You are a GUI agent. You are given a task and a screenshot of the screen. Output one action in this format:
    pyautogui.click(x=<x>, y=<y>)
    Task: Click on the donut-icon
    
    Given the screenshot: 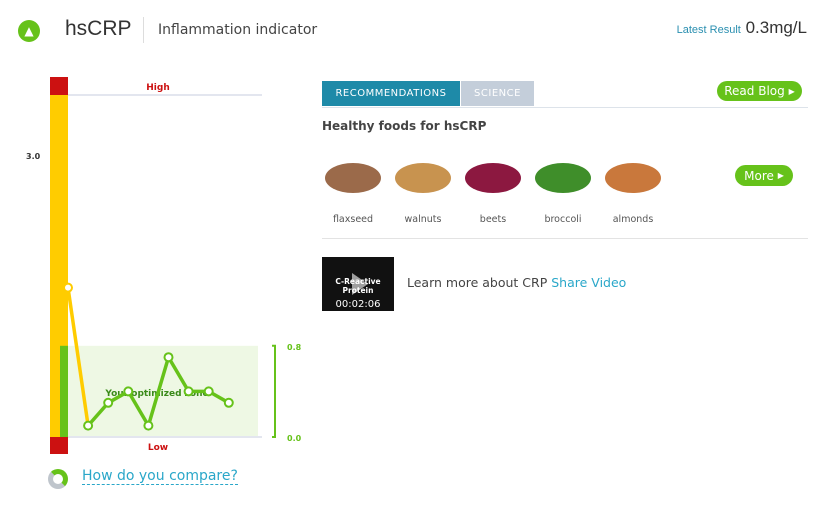 What is the action you would take?
    pyautogui.click(x=58, y=479)
    